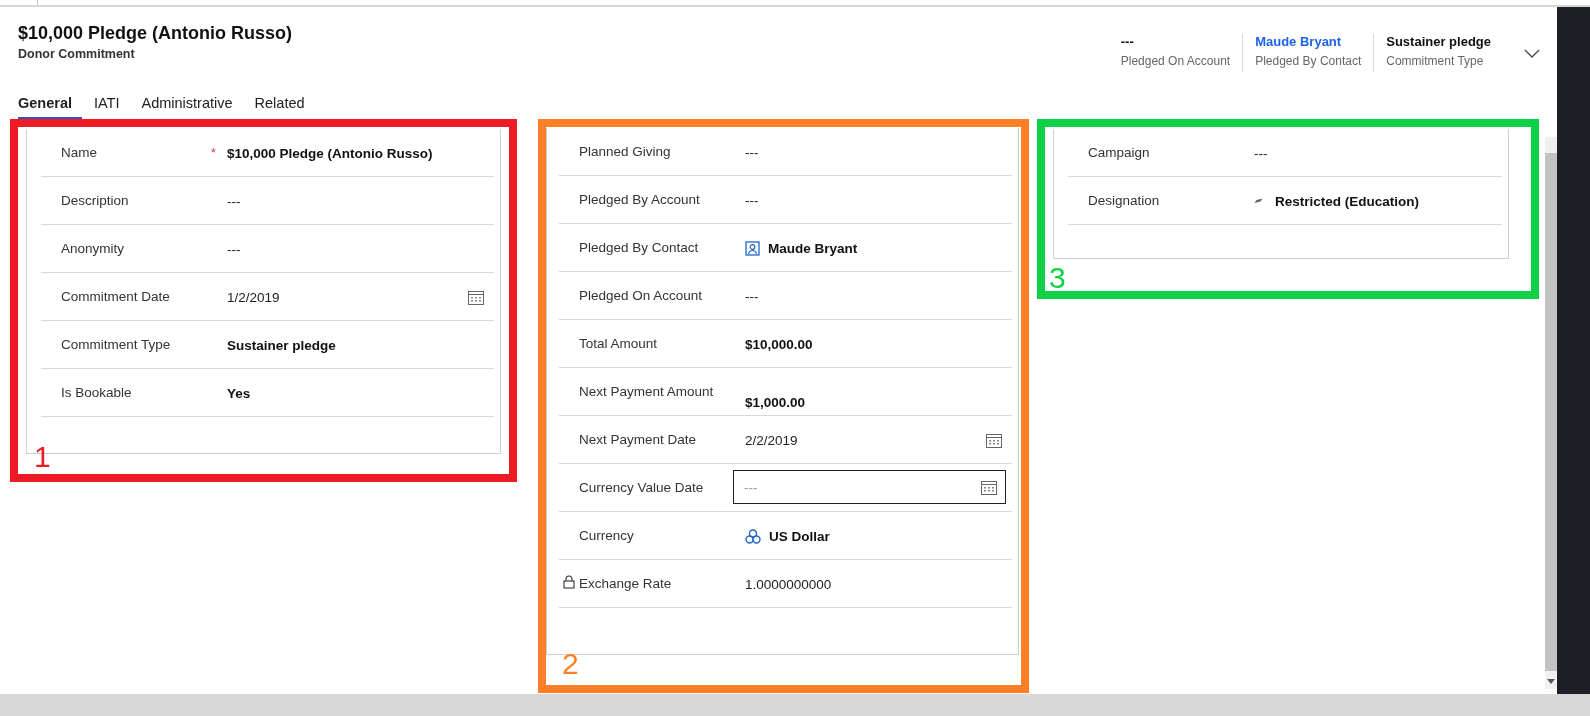  What do you see at coordinates (606, 536) in the screenshot?
I see `field-label: Currency` at bounding box center [606, 536].